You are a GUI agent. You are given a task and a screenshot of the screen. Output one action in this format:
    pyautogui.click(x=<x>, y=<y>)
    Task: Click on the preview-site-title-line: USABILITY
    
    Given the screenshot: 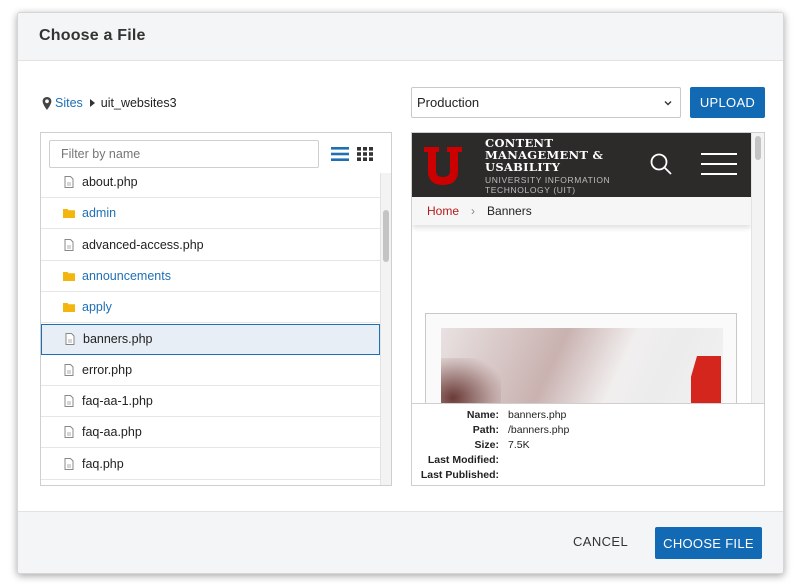 What is the action you would take?
    pyautogui.click(x=523, y=167)
    